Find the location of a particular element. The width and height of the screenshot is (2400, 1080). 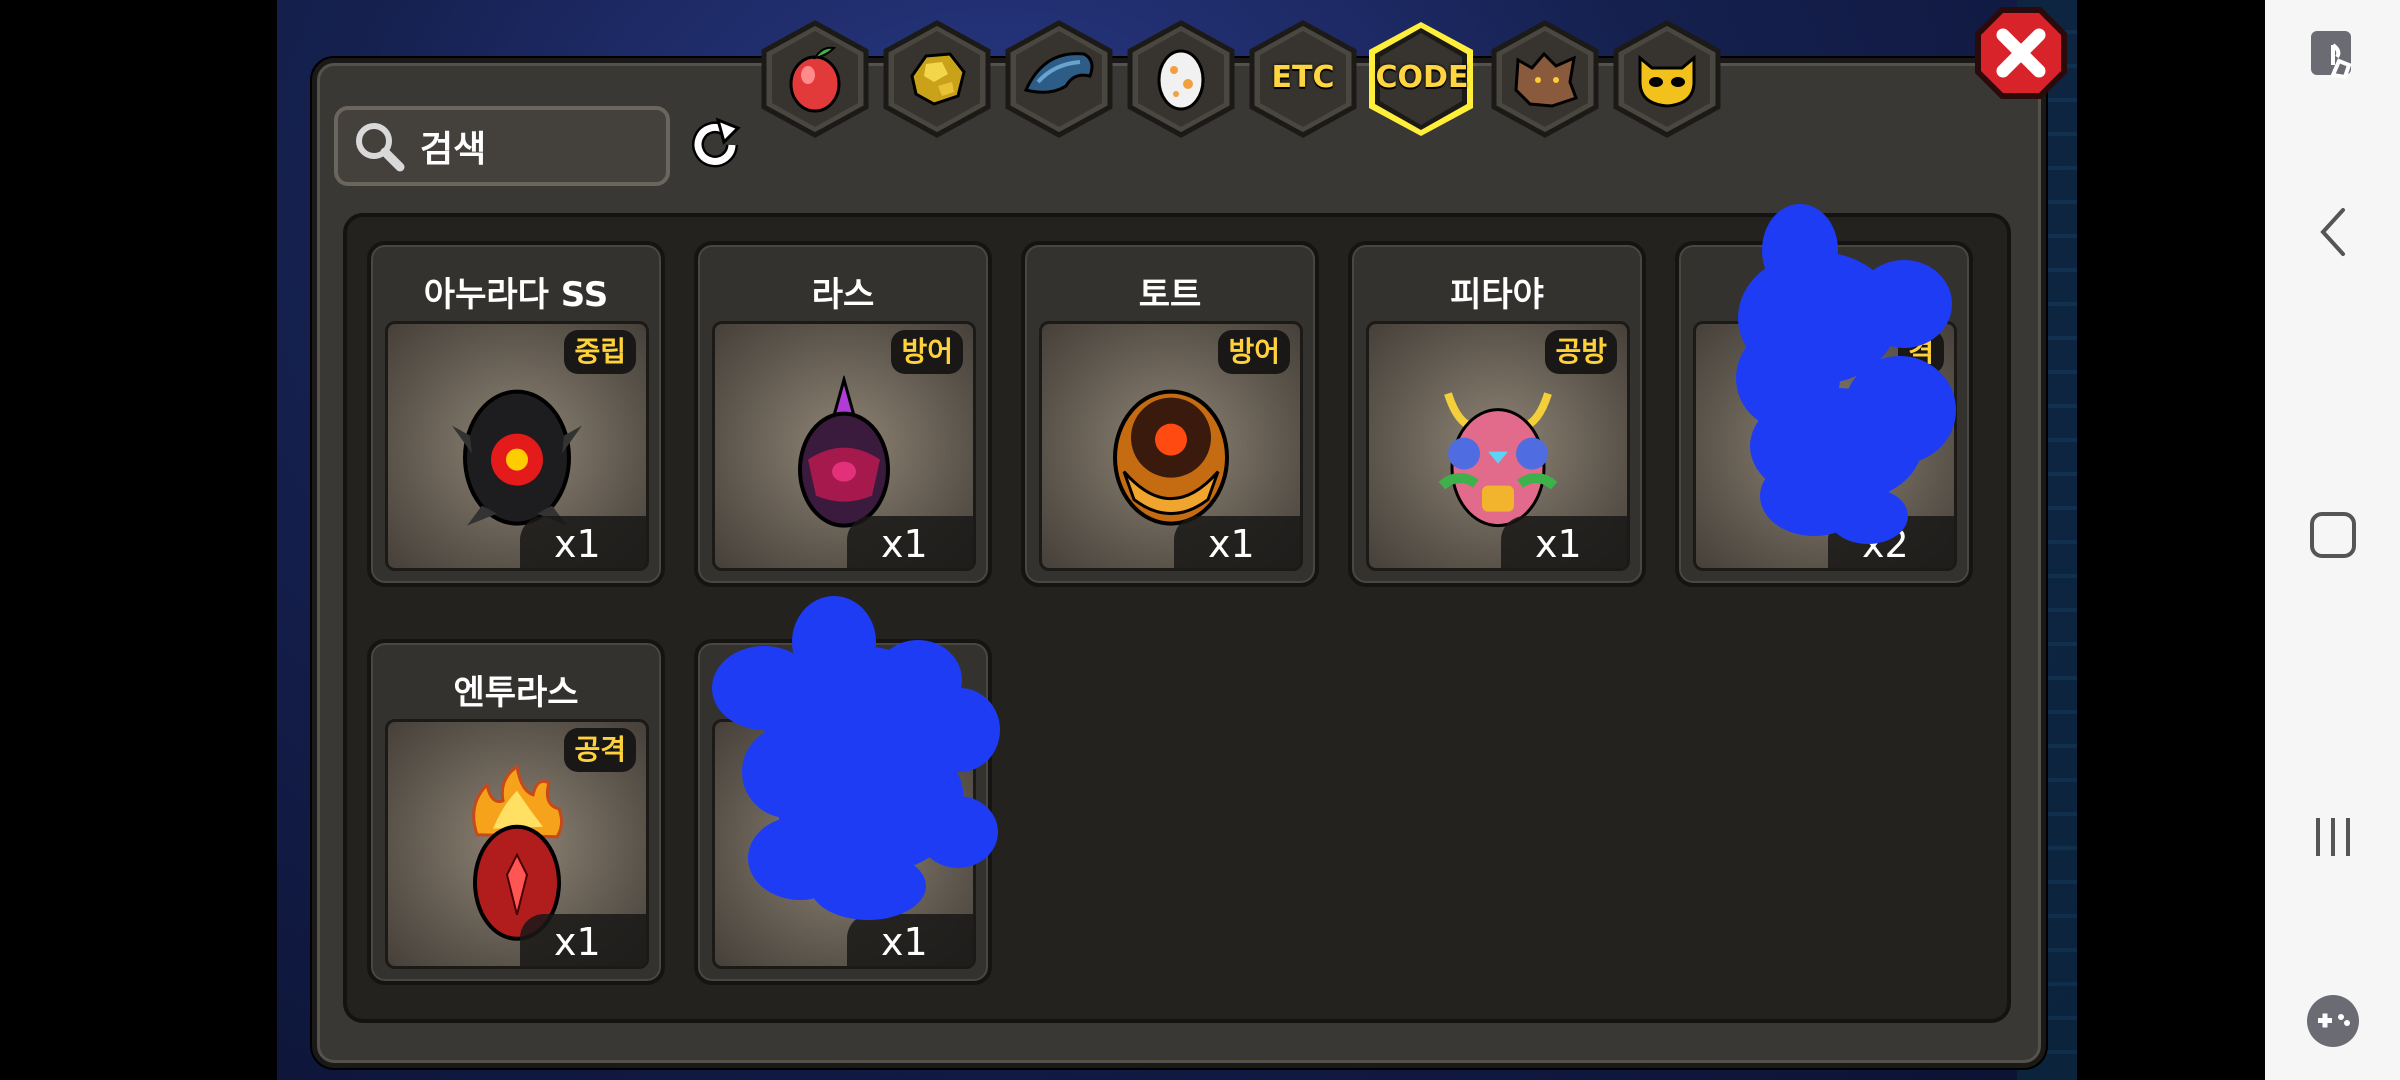

tab-egg is located at coordinates (1181, 79).